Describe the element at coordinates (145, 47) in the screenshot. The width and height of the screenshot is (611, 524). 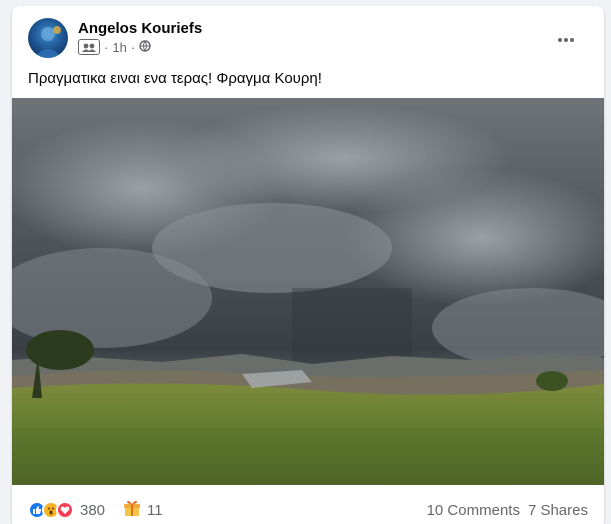
I see `globe-icon` at that location.